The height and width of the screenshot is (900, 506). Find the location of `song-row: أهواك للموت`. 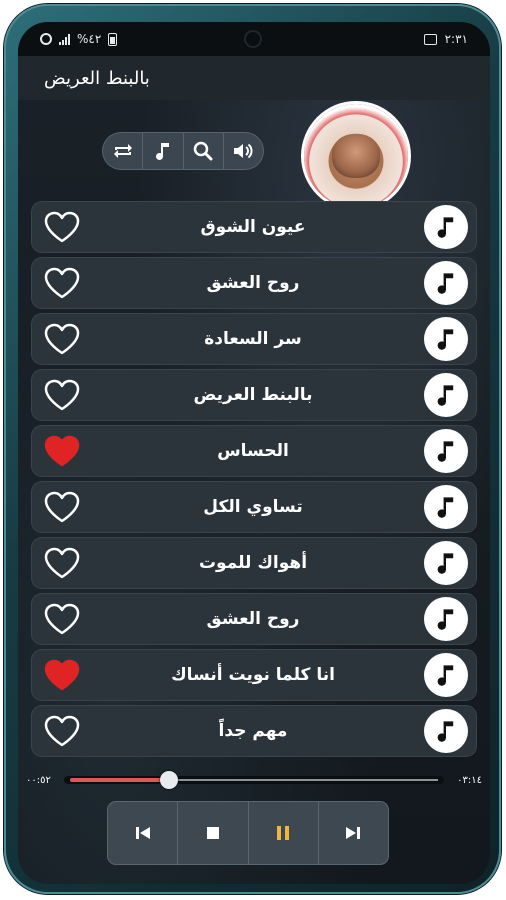

song-row: أهواك للموت is located at coordinates (254, 563).